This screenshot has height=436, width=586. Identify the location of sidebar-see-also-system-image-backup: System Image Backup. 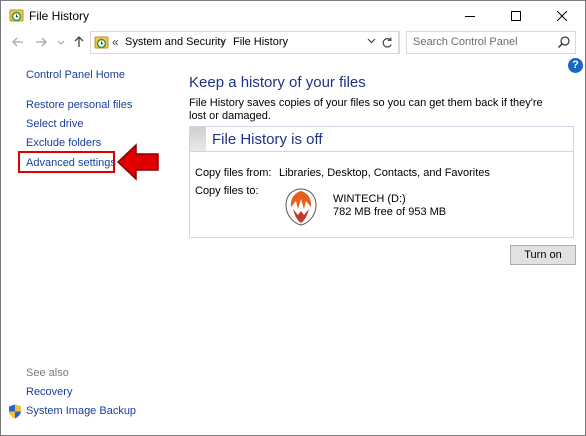
(81, 411).